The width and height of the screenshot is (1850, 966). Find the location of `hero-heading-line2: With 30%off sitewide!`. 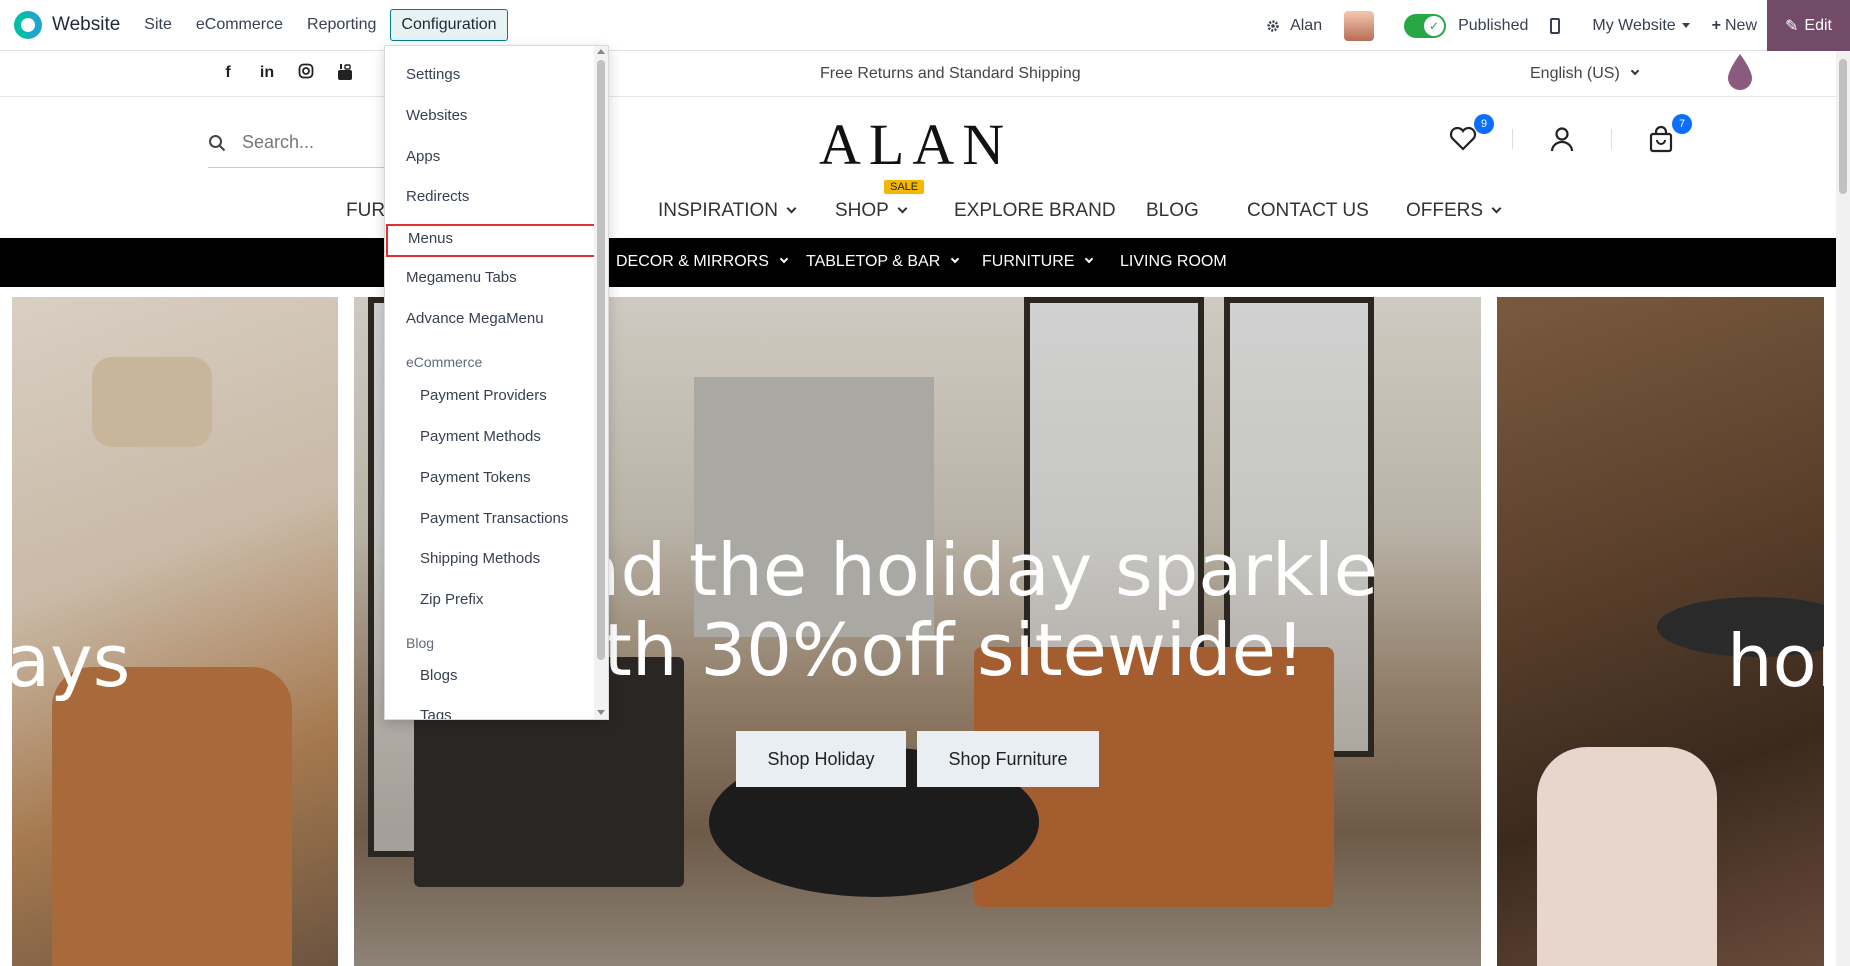

hero-heading-line2: With 30%off sitewide! is located at coordinates (909, 650).